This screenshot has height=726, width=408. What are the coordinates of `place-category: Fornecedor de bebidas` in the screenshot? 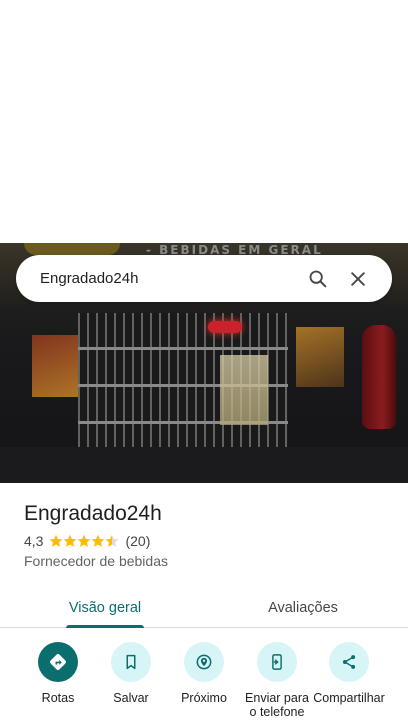 It's located at (209, 561).